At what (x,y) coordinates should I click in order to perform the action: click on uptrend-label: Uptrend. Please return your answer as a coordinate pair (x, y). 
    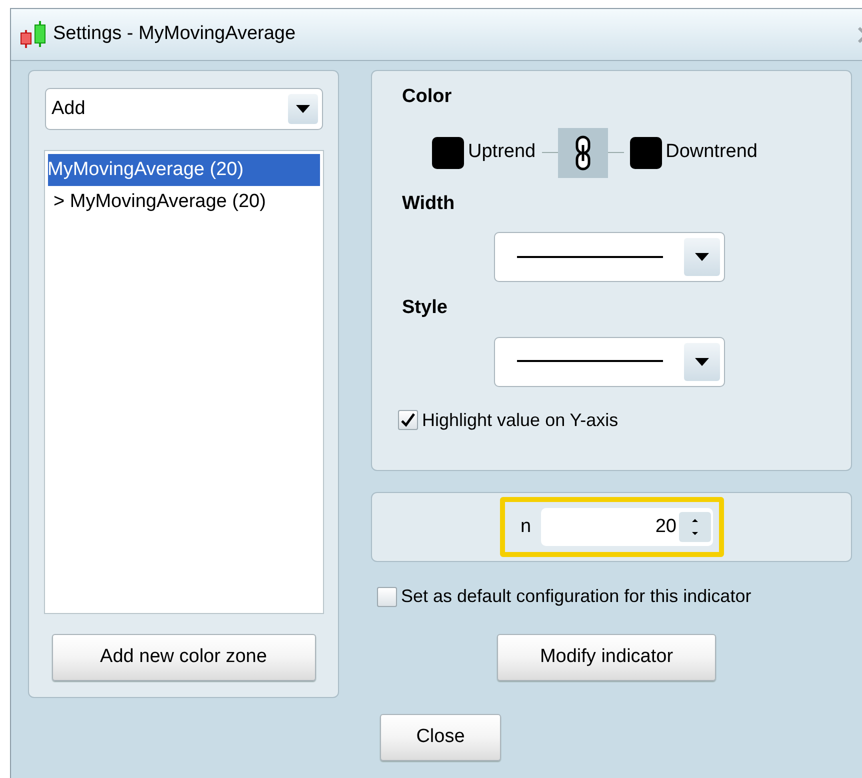
    Looking at the image, I should click on (502, 152).